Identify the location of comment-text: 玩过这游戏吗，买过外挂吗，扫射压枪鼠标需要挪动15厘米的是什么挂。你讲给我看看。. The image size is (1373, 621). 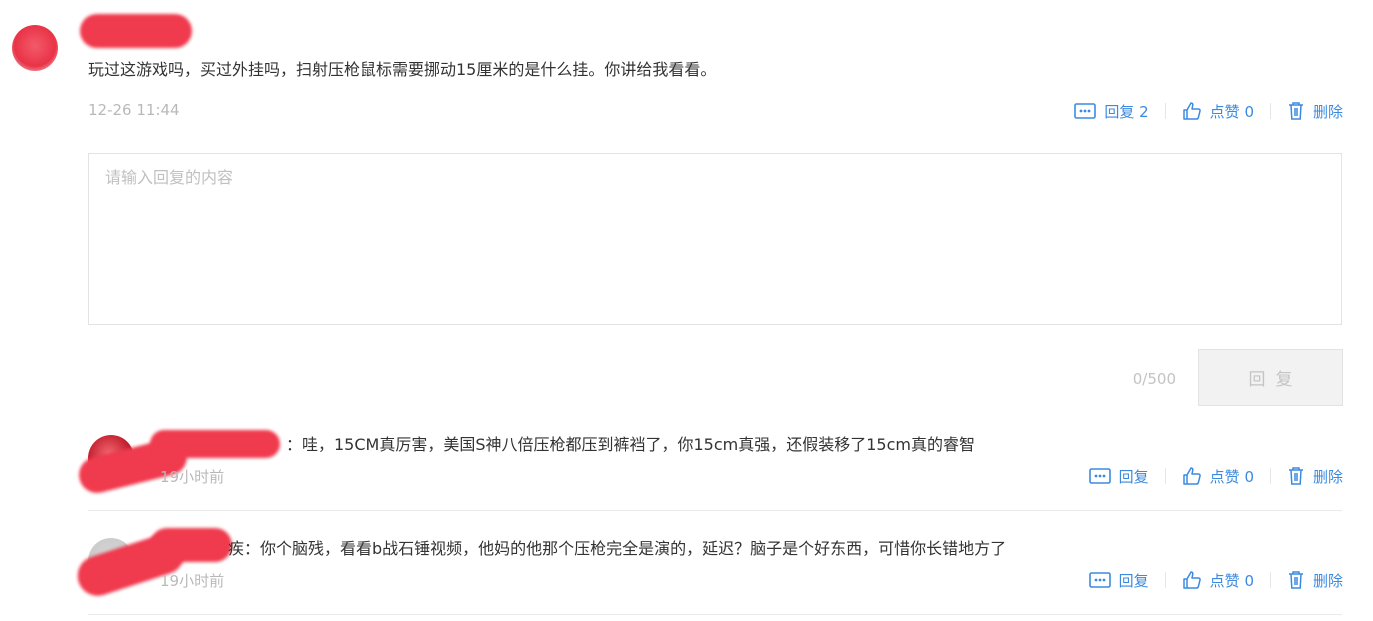
(402, 69).